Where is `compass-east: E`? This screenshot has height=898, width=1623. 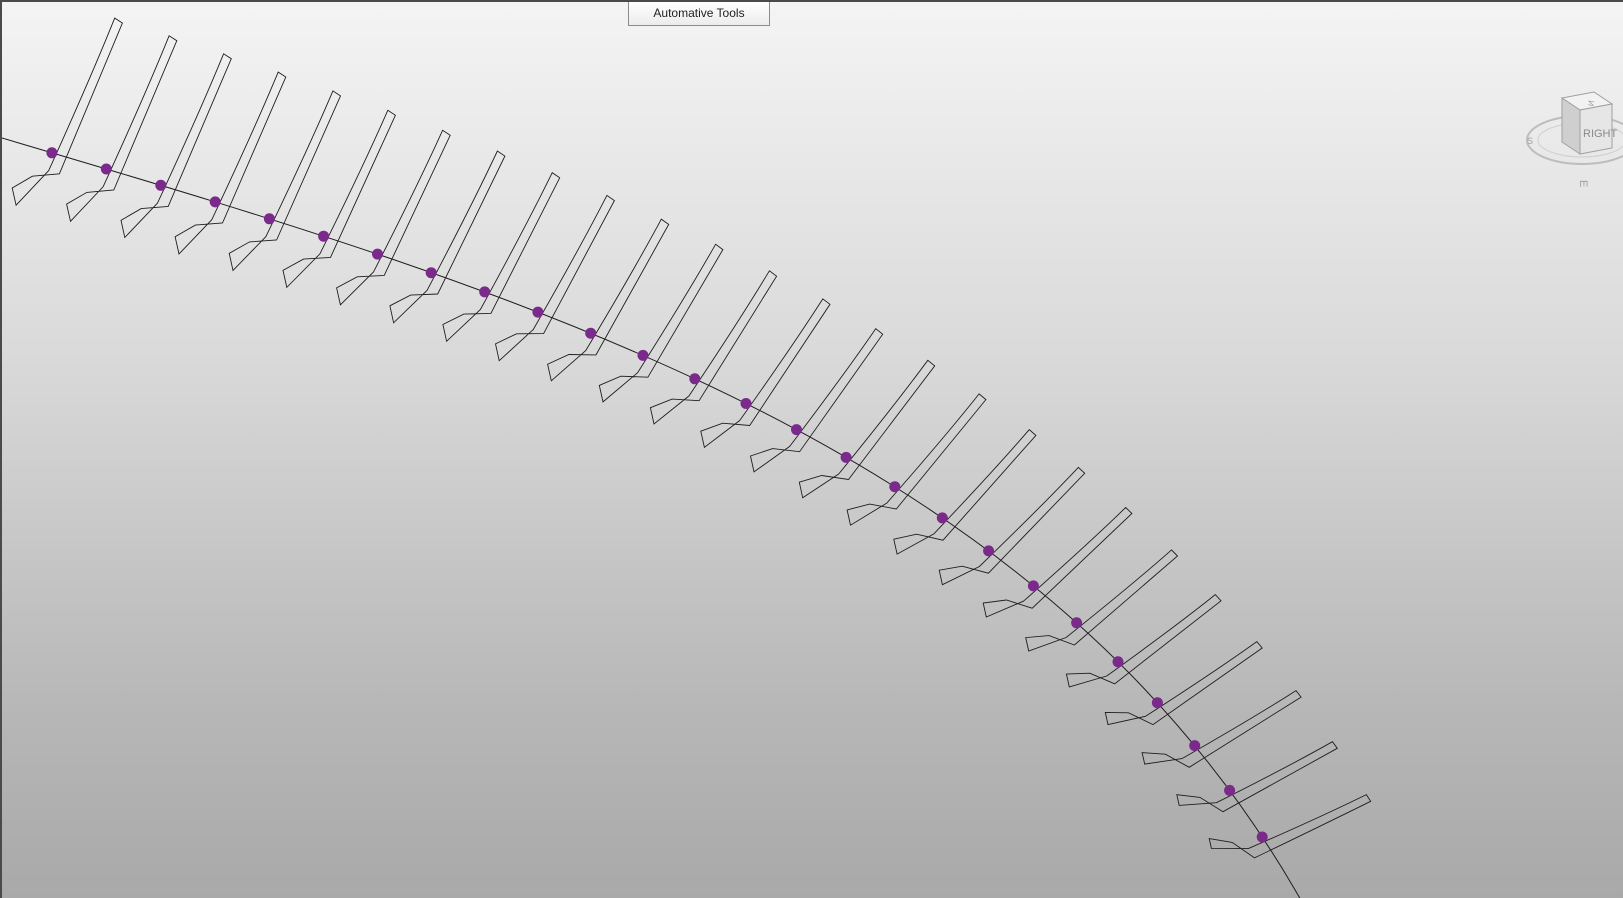
compass-east: E is located at coordinates (1583, 183).